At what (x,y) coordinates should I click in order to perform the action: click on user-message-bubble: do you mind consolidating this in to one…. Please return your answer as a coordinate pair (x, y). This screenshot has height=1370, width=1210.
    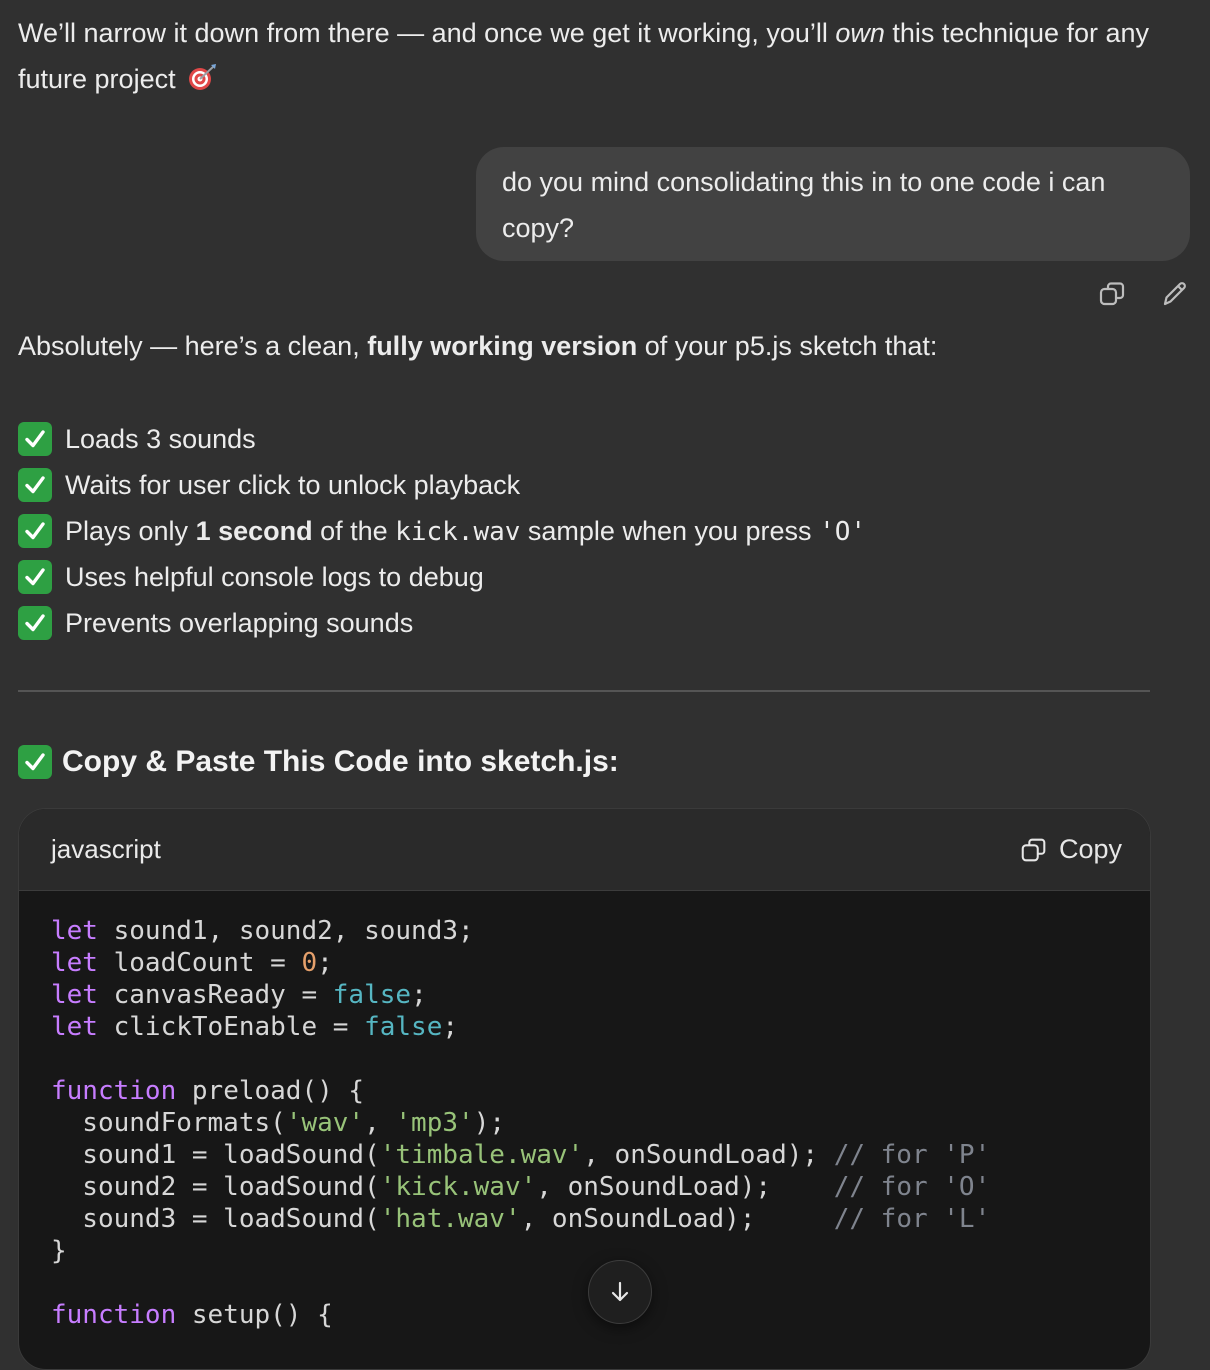
    Looking at the image, I should click on (833, 204).